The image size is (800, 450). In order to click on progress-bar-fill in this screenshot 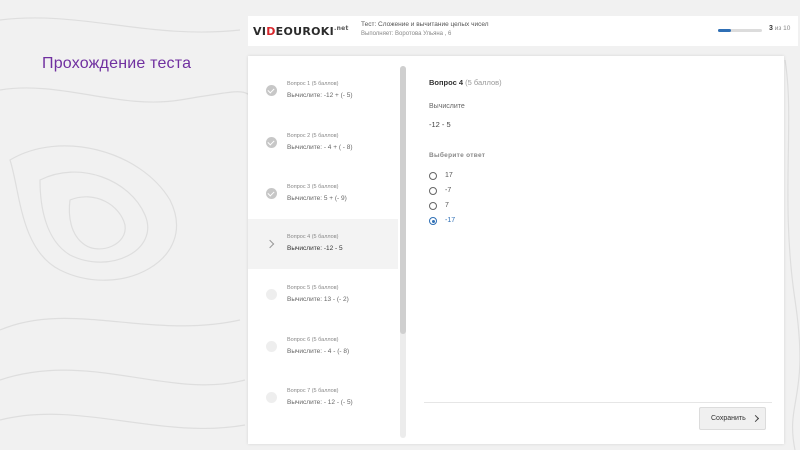, I will do `click(725, 30)`.